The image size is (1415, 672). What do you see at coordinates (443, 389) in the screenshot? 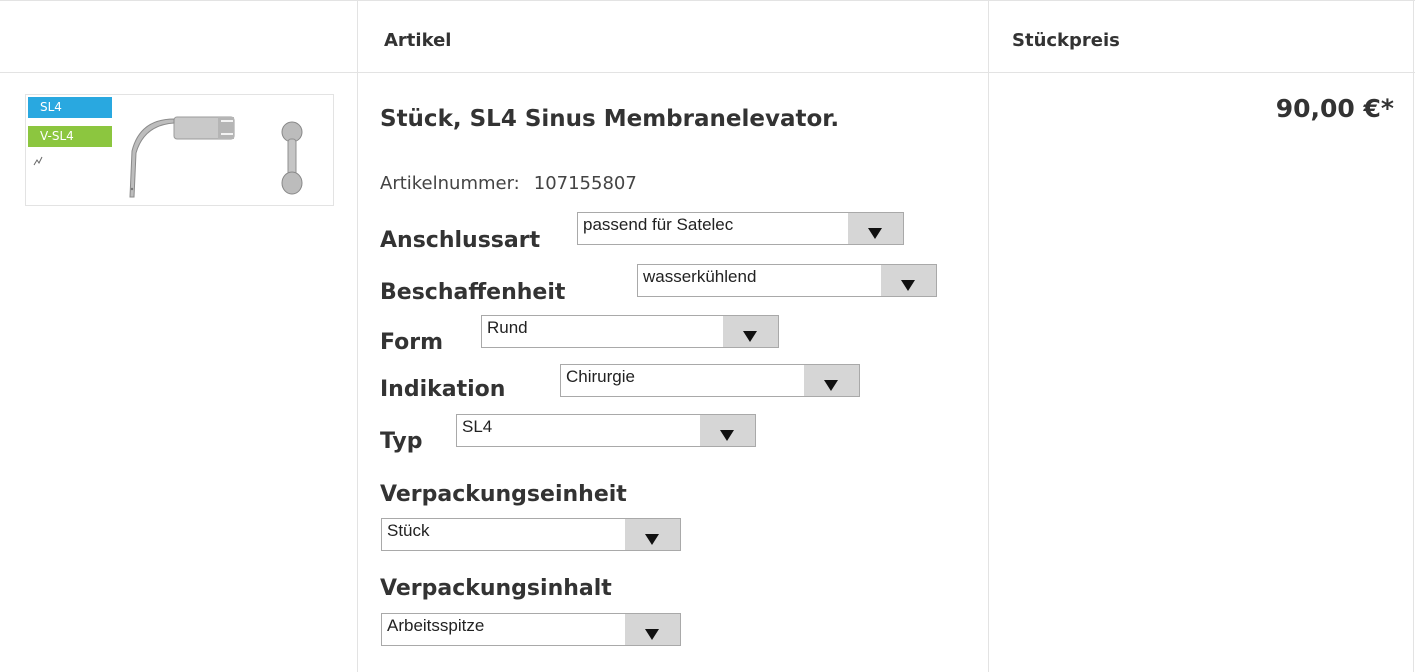
I see `option-label-indikation: Indikation` at bounding box center [443, 389].